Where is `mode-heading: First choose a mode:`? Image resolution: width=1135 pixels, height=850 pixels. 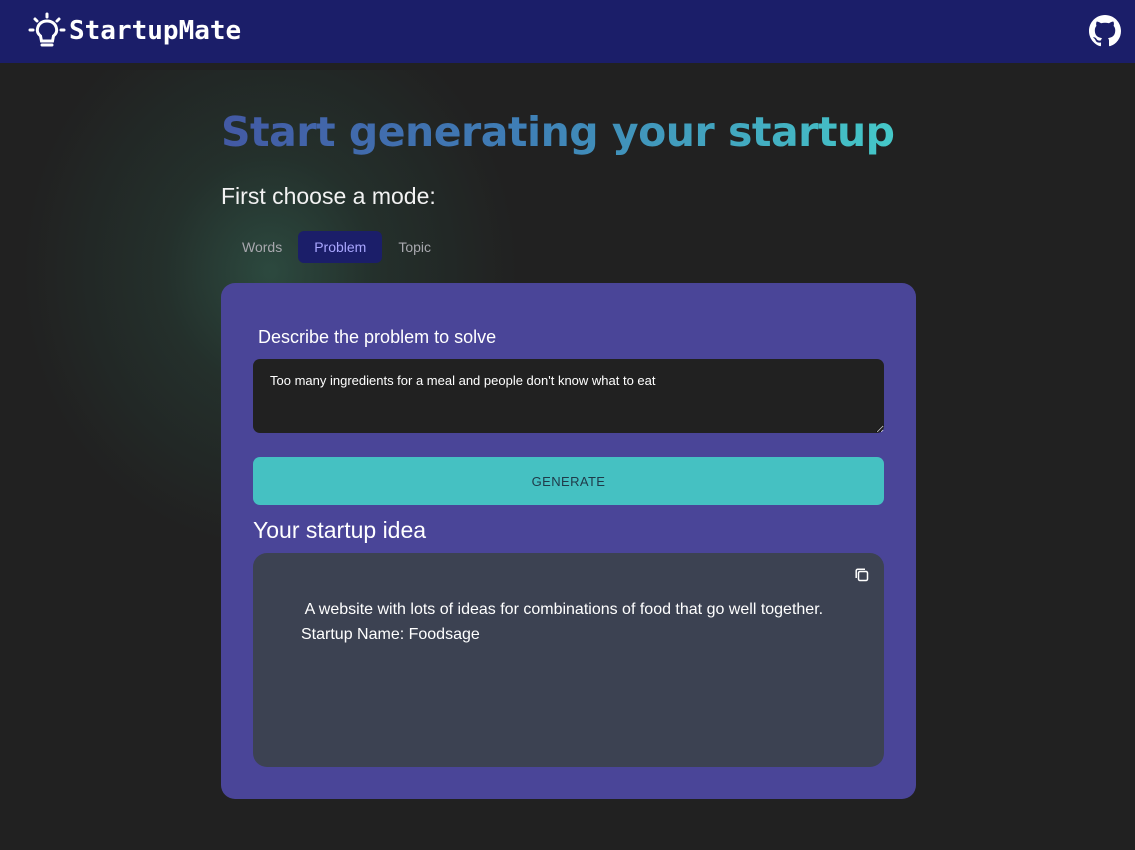
mode-heading: First choose a mode: is located at coordinates (328, 196).